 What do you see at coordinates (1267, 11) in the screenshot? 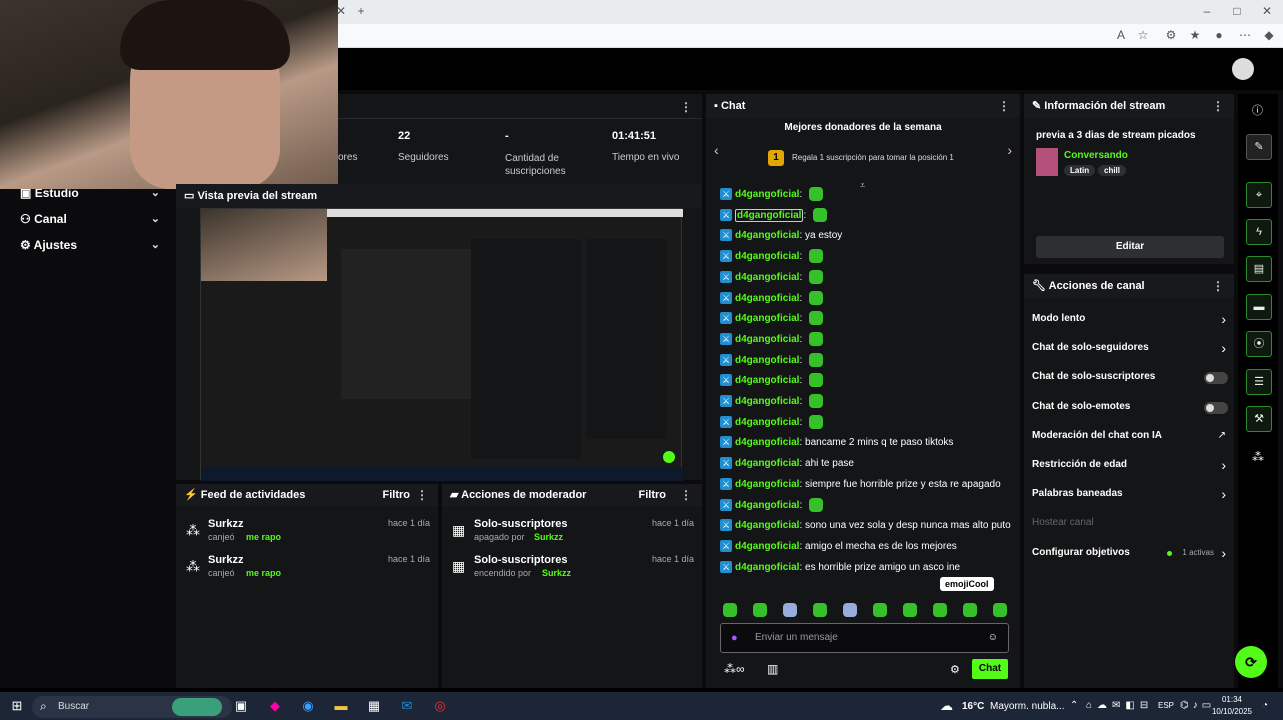
I see `window-close-icon: ✕` at bounding box center [1267, 11].